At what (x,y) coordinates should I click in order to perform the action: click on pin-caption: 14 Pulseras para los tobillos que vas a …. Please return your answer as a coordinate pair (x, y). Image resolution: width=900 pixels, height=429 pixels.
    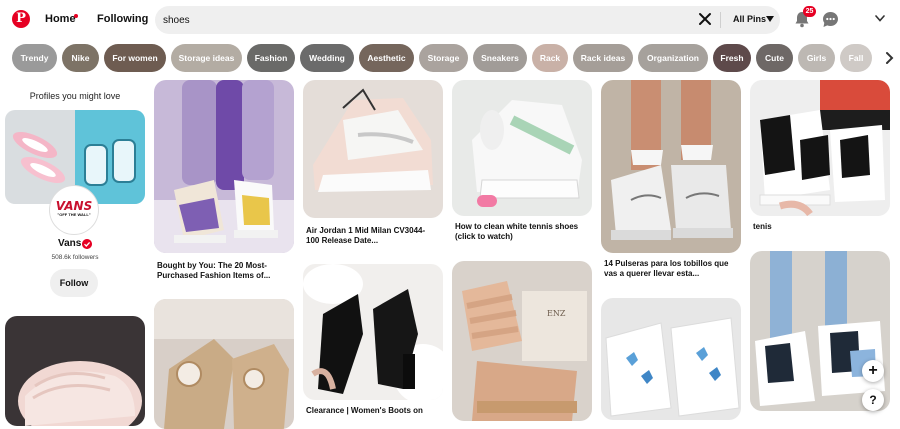
    Looking at the image, I should click on (670, 269).